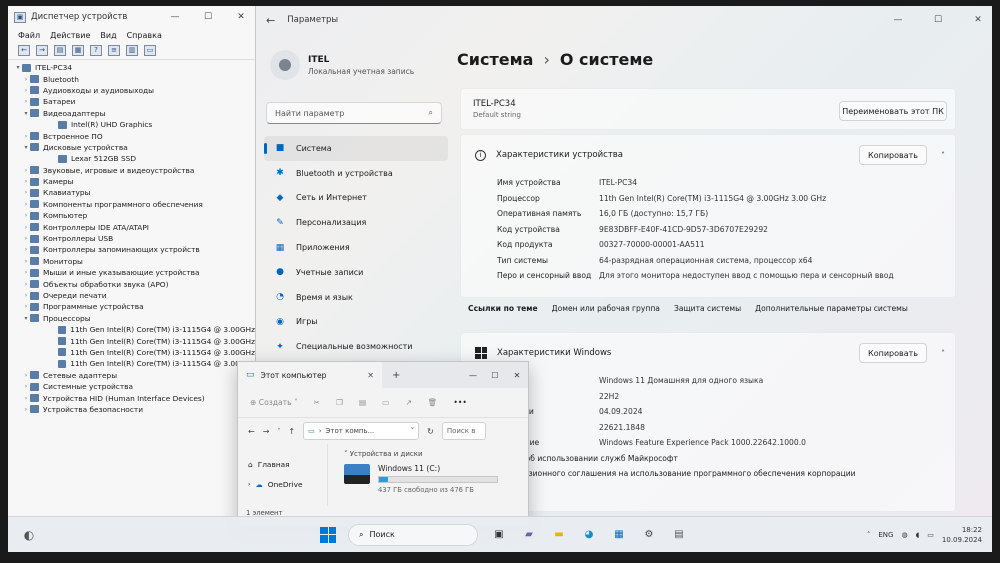 The image size is (1000, 563). Describe the element at coordinates (131, 375) in the screenshot. I see `tree-item: › Сетевые адаптеры` at that location.